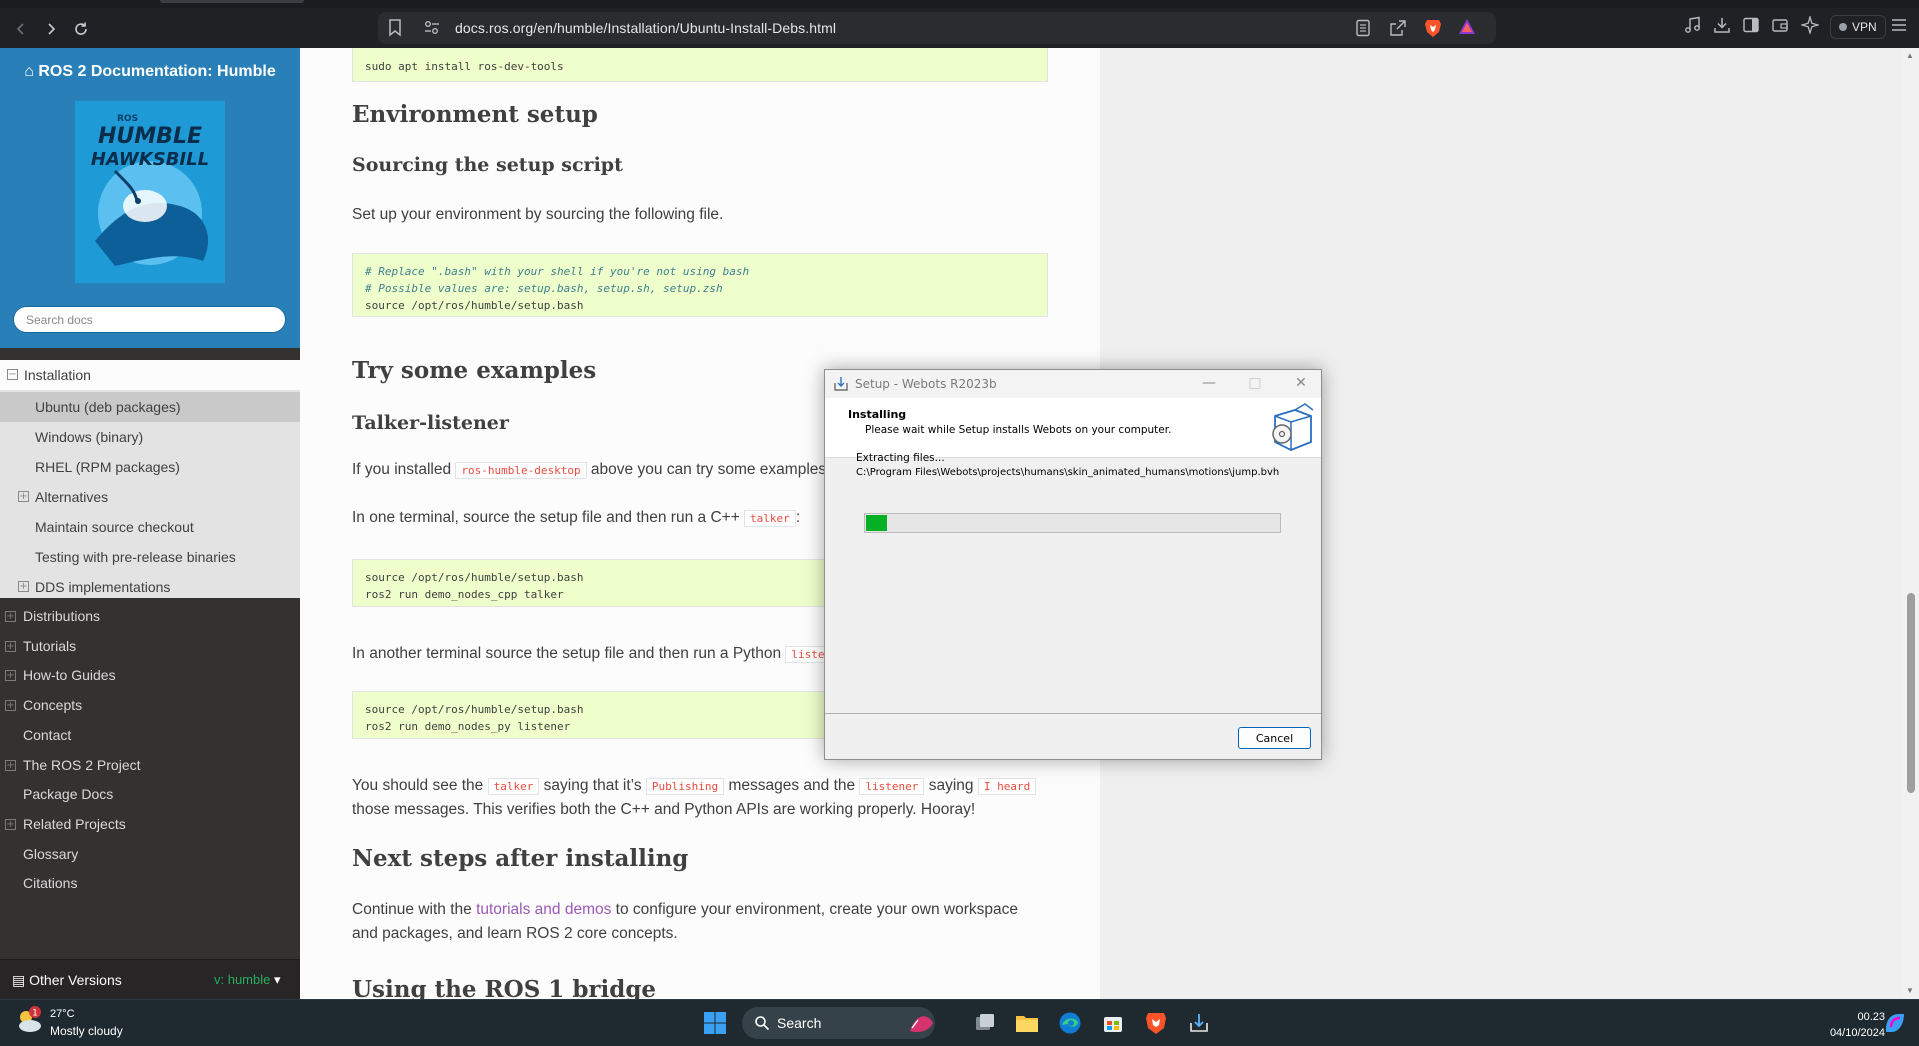 This screenshot has width=1919, height=1046. What do you see at coordinates (89, 437) in the screenshot?
I see `toc-subitem-label: Windows (binary)` at bounding box center [89, 437].